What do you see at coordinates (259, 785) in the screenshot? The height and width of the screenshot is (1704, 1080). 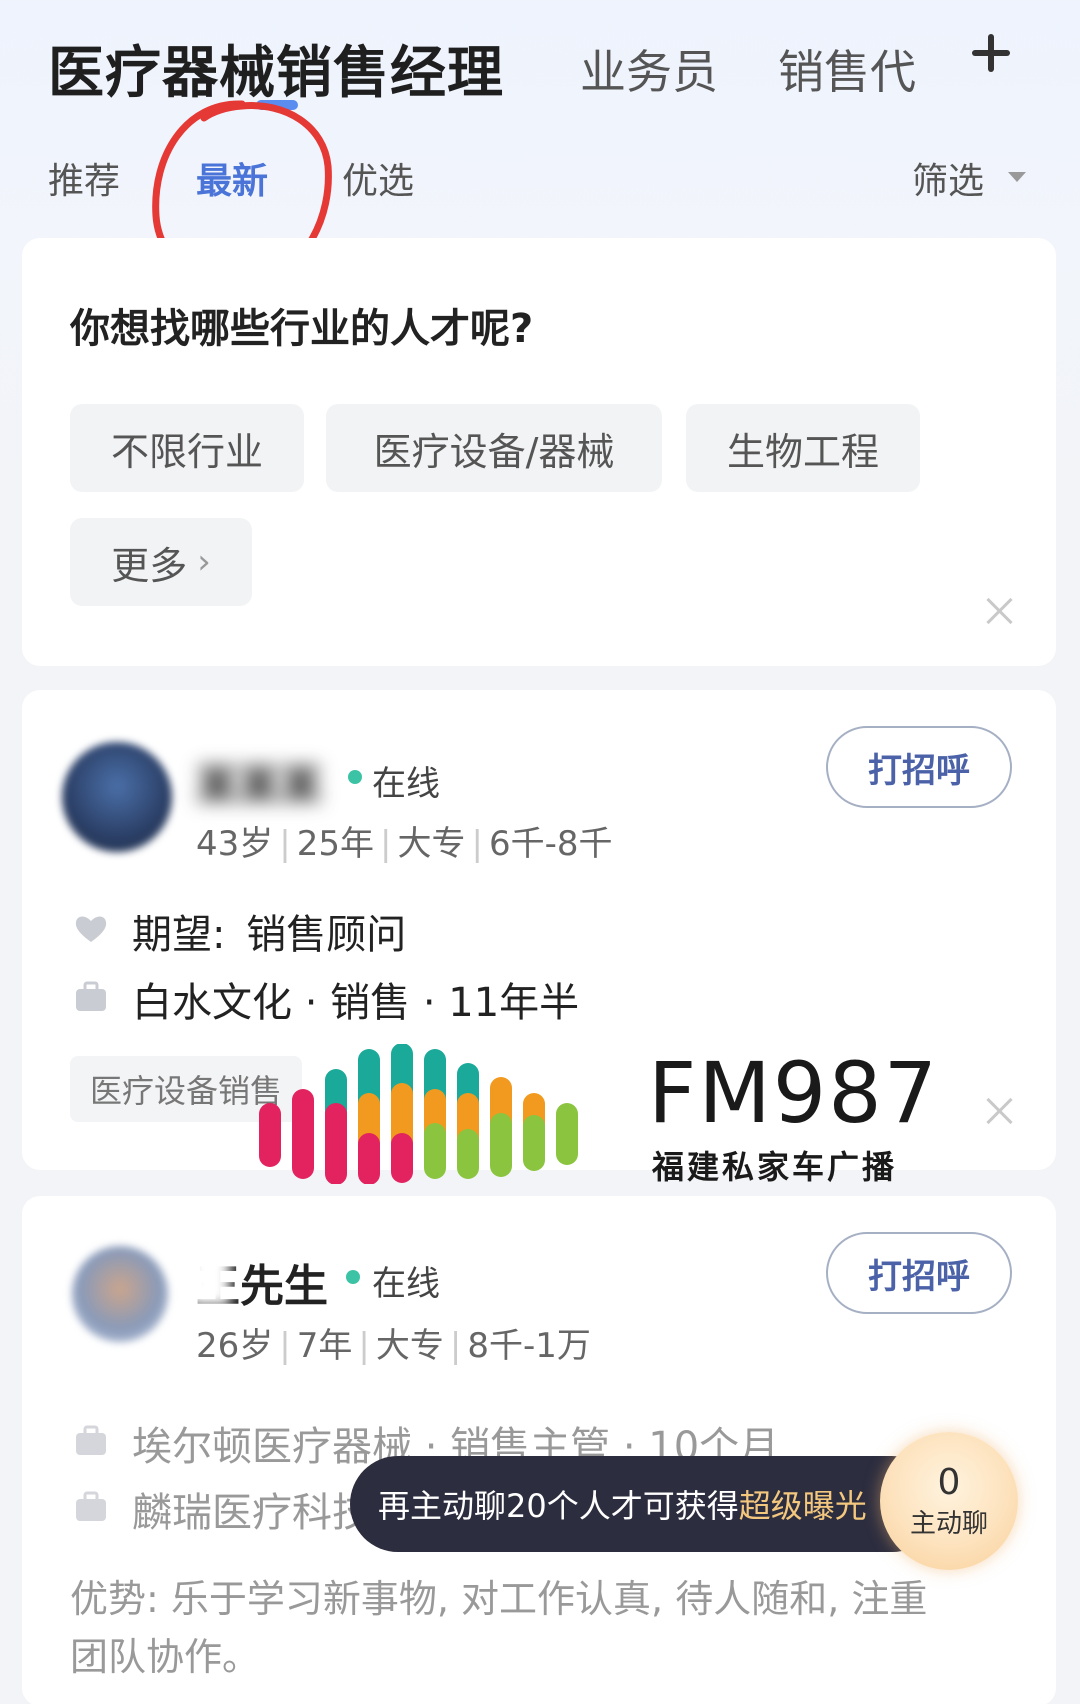 I see `candidate-name: 某某某` at bounding box center [259, 785].